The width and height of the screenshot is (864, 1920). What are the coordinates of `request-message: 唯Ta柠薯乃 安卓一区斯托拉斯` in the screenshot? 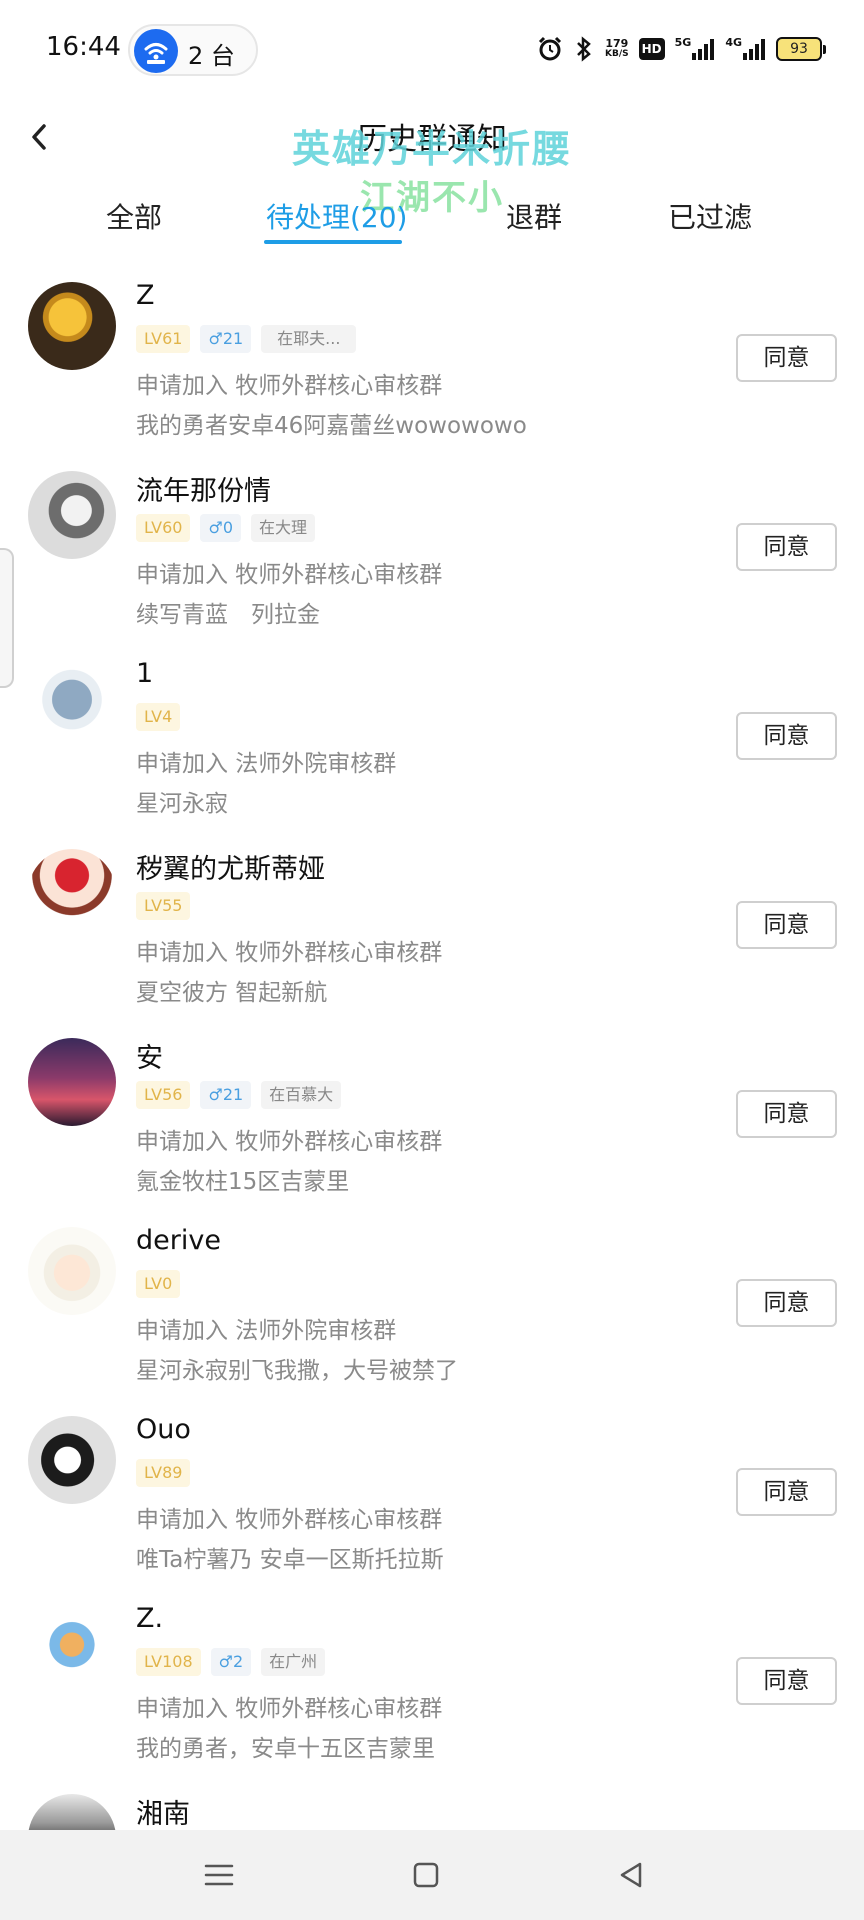 It's located at (290, 1560).